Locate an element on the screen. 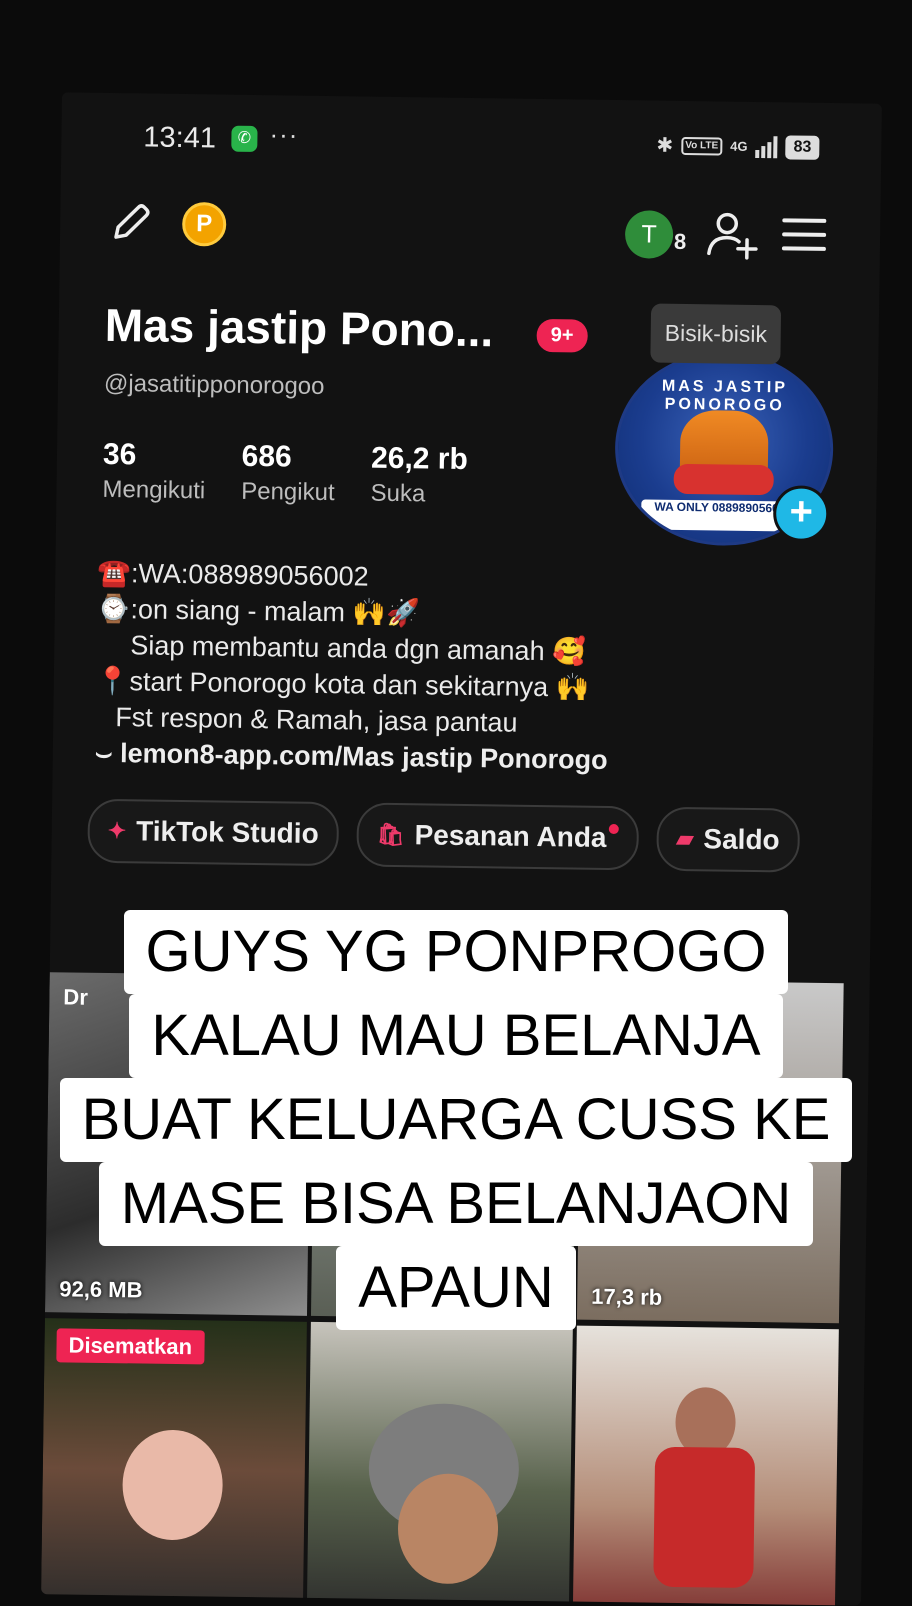 This screenshot has height=1606, width=912. add-photo-icon: + is located at coordinates (801, 514).